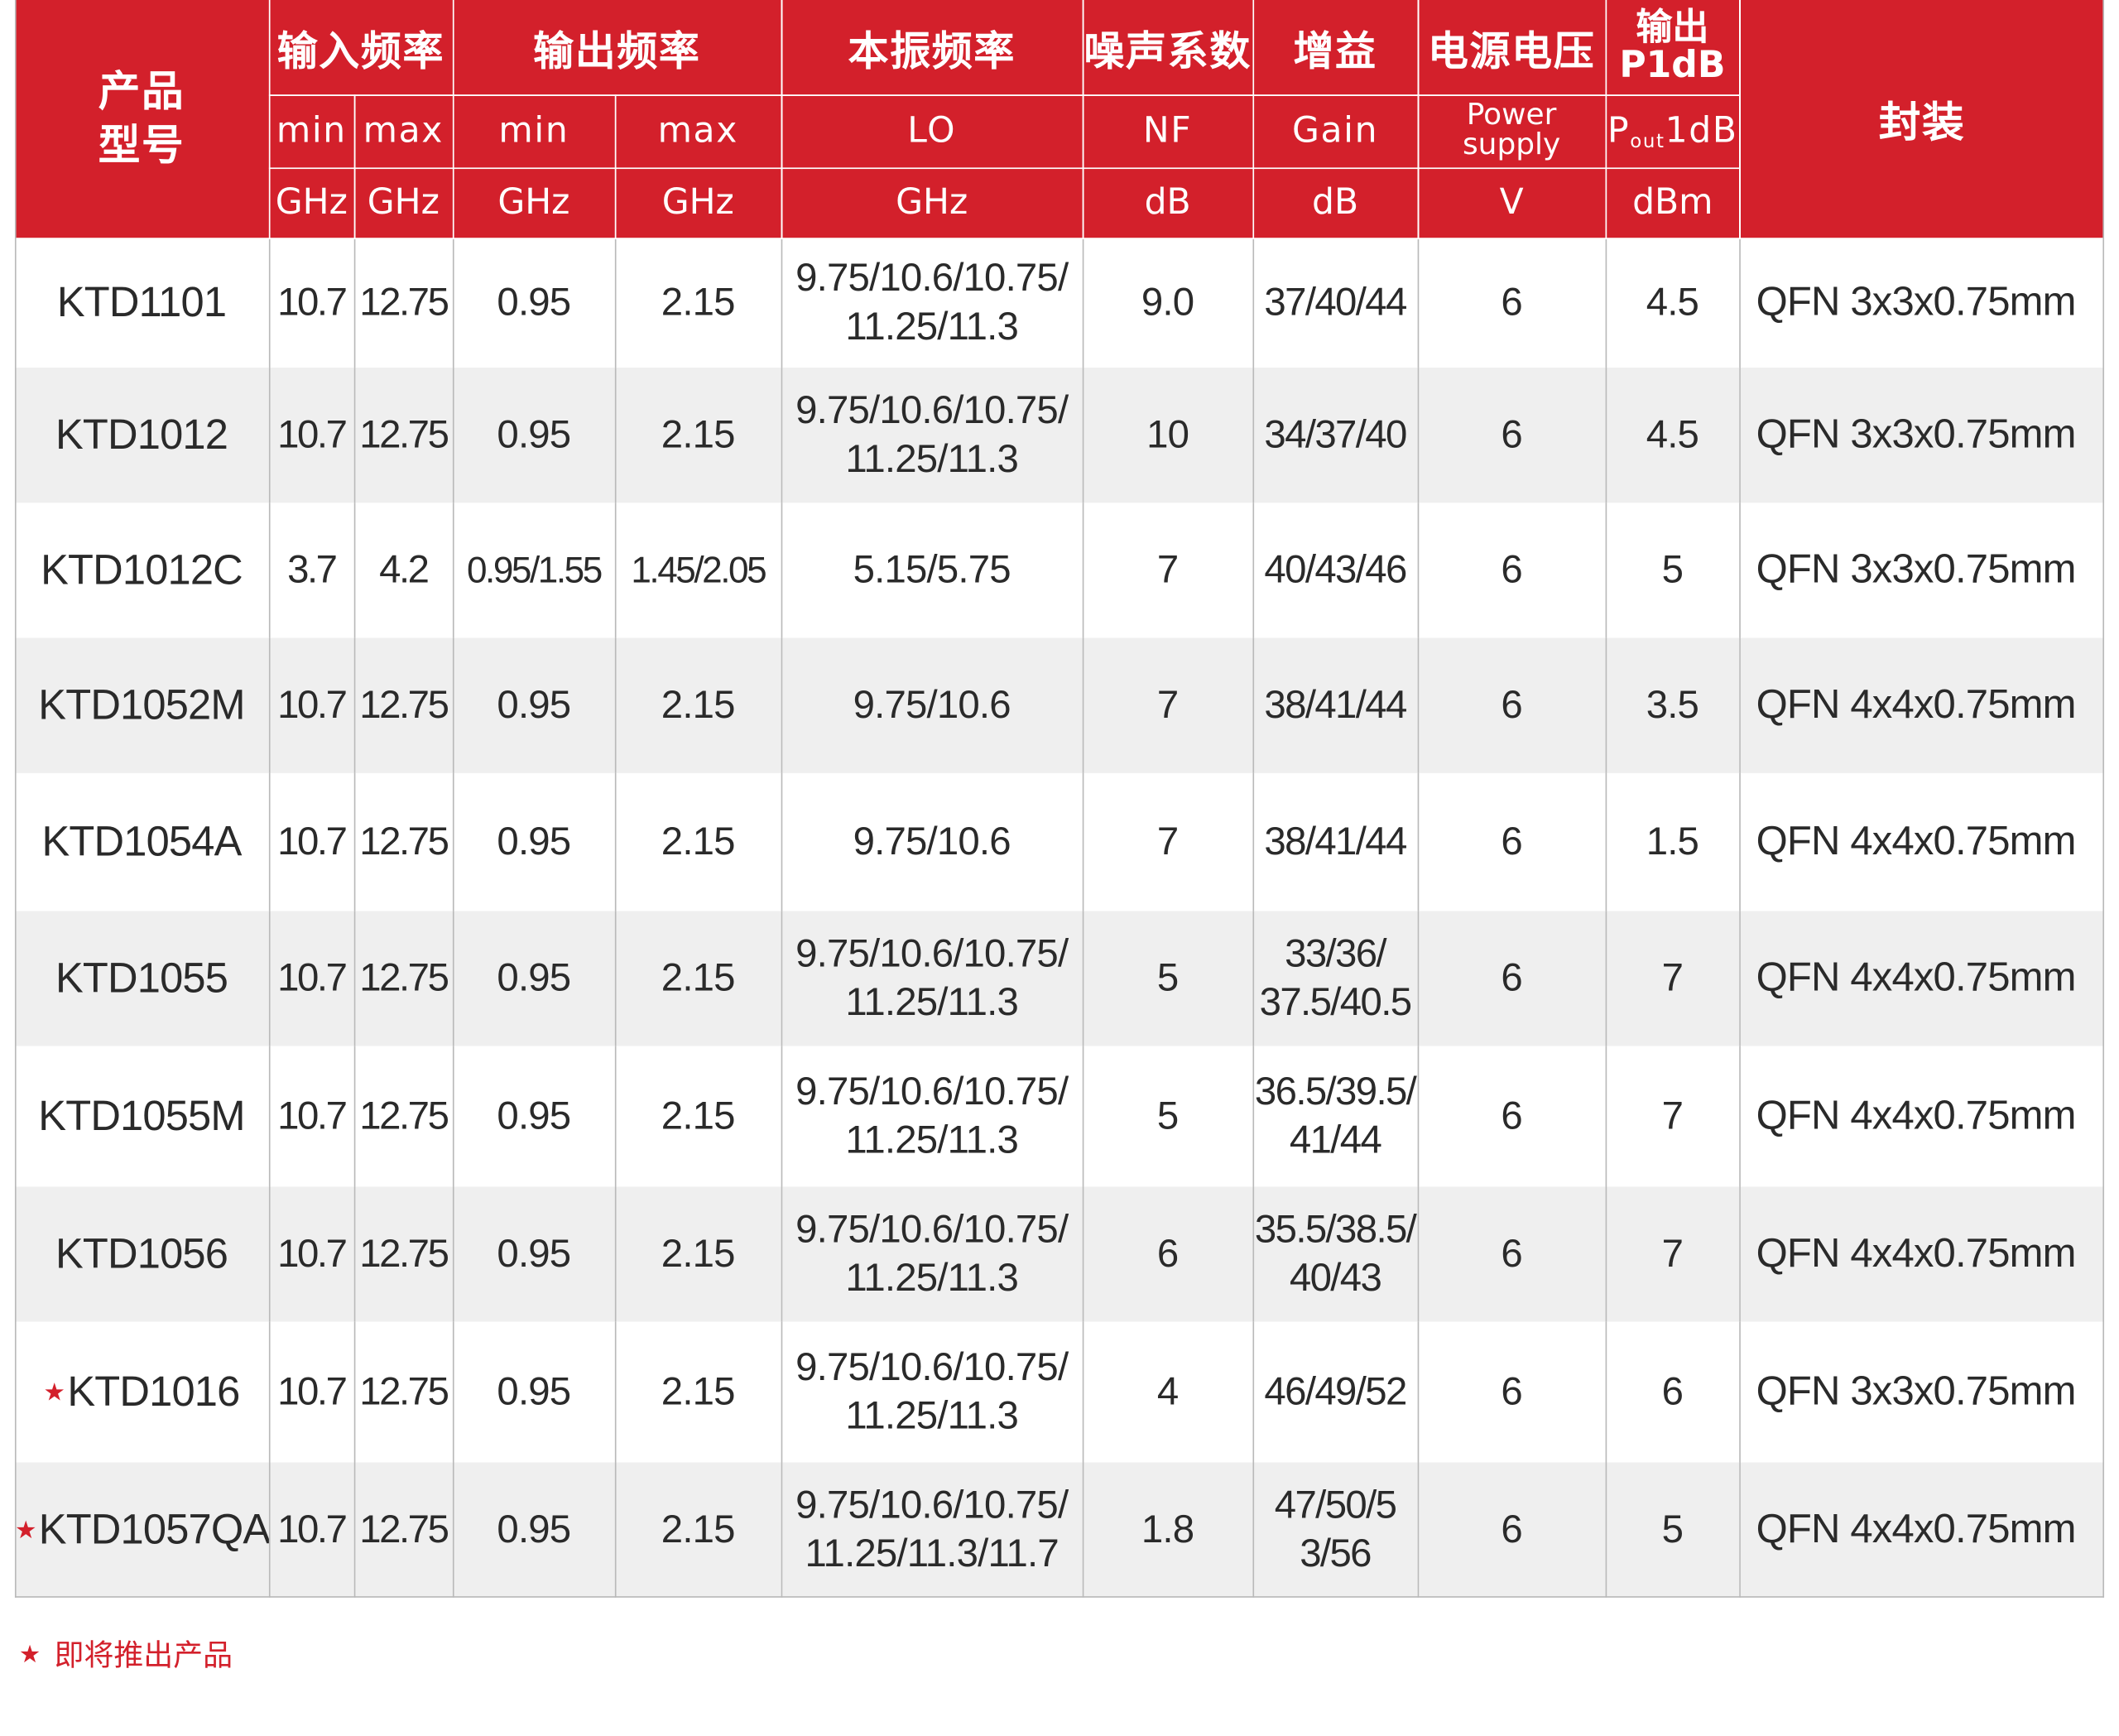 Image resolution: width=2119 pixels, height=1736 pixels. I want to click on cell-model: KTD1012C, so click(142, 570).